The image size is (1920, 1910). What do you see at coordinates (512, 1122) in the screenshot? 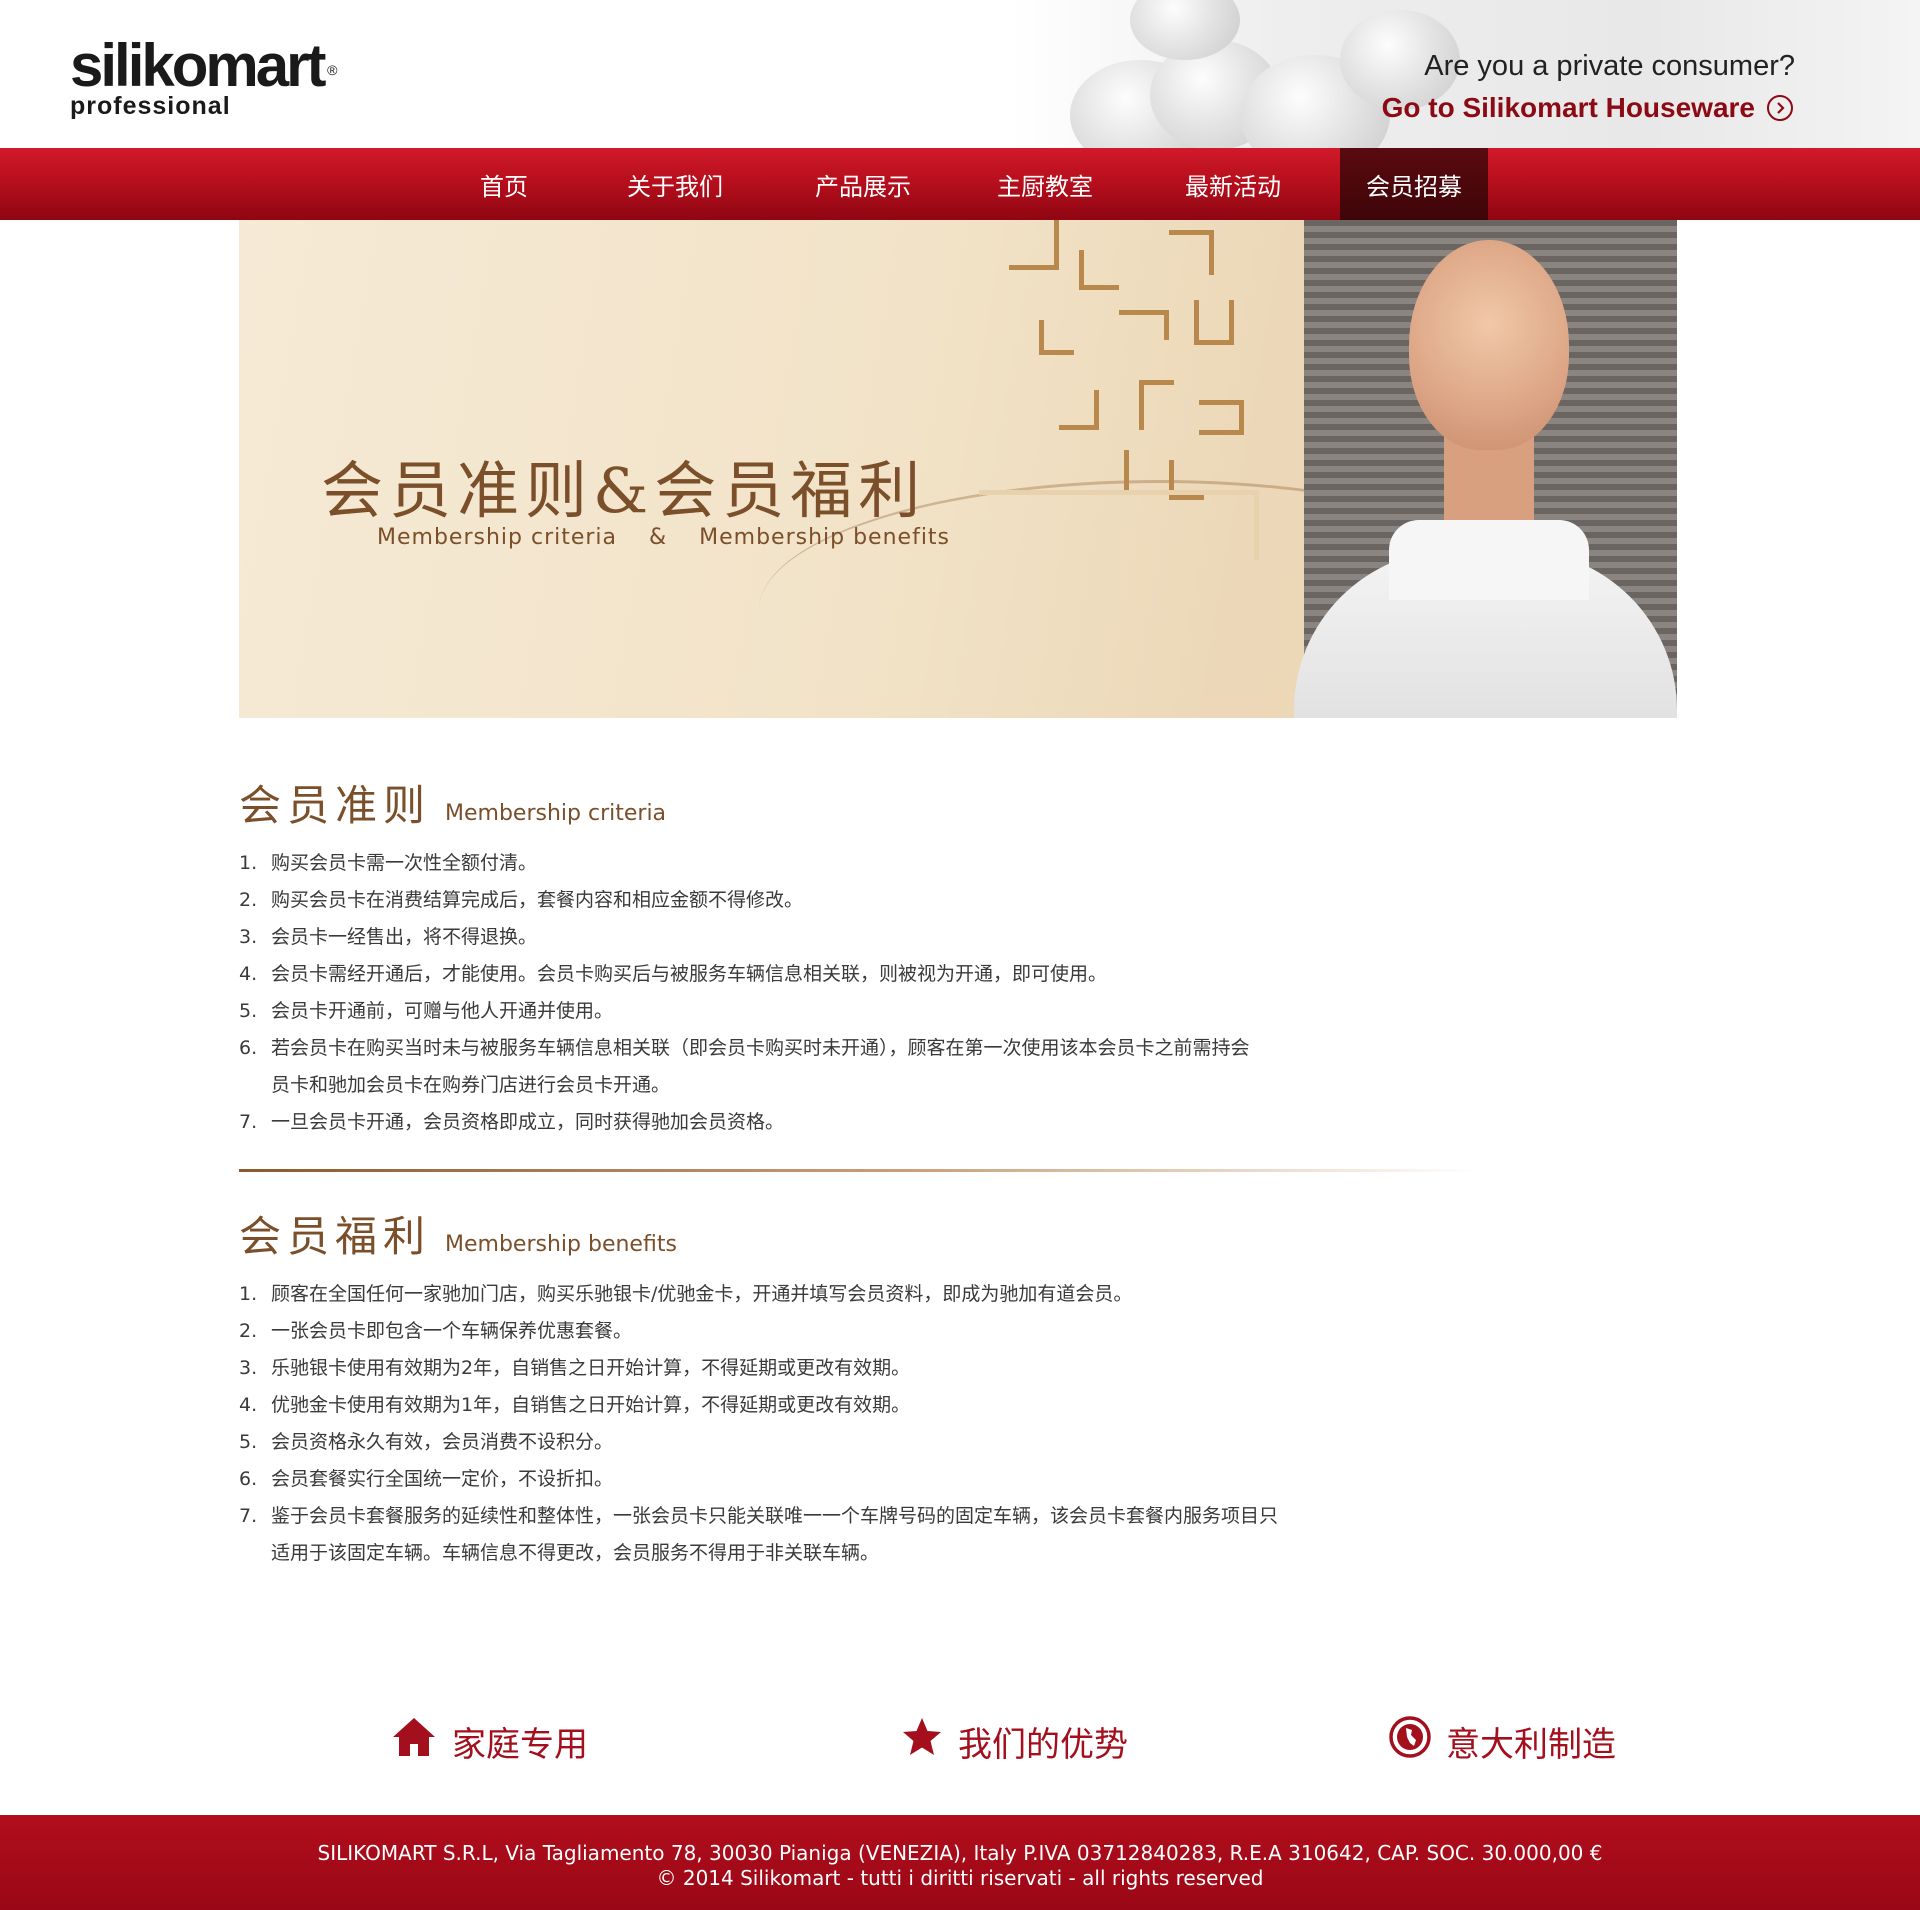
I see `list-item: 7. 一旦会员卡开通，会员资格即成立，同时获得驰加会员资格。` at bounding box center [512, 1122].